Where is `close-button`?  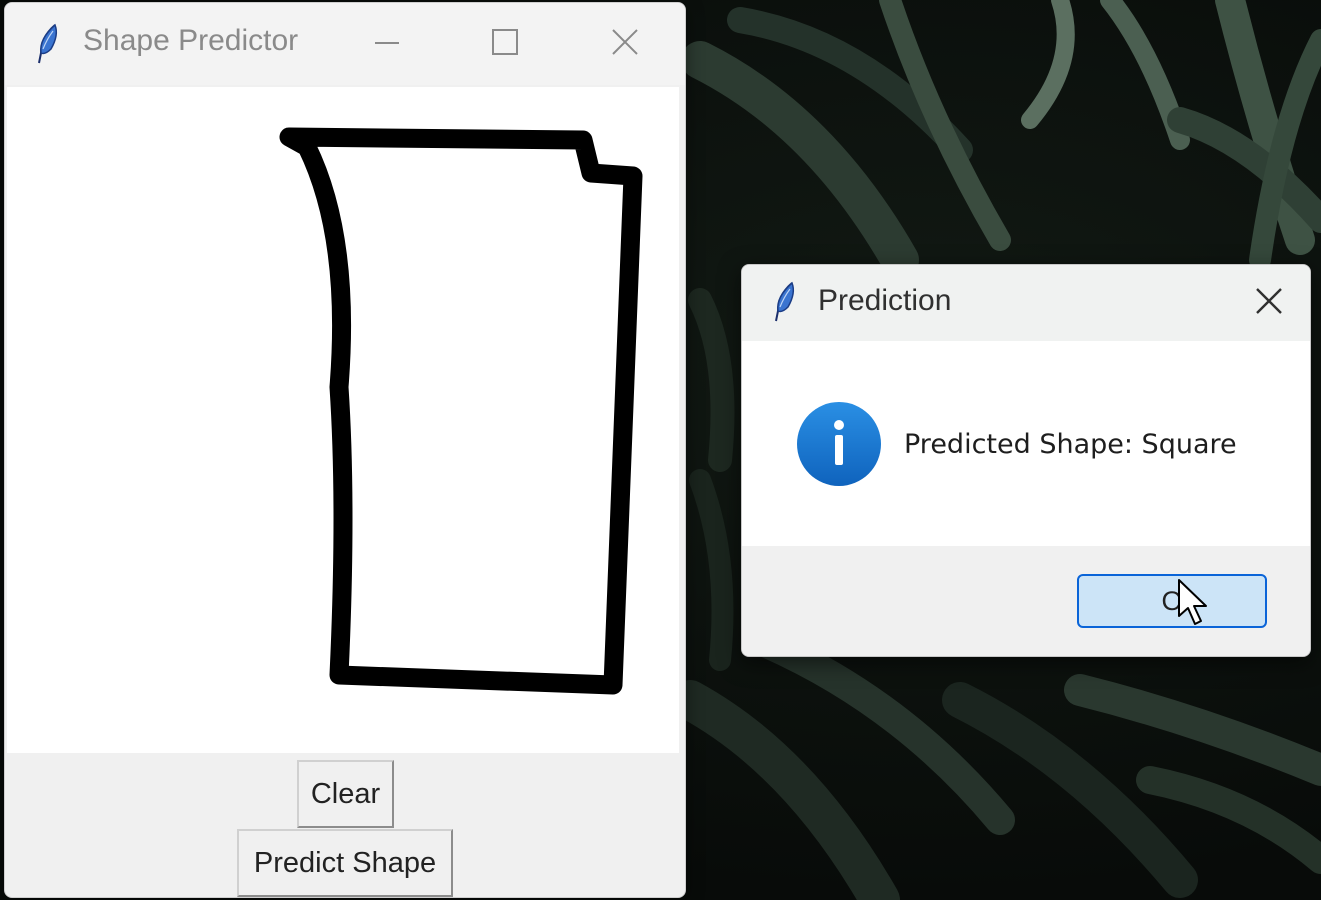
close-button is located at coordinates (625, 43).